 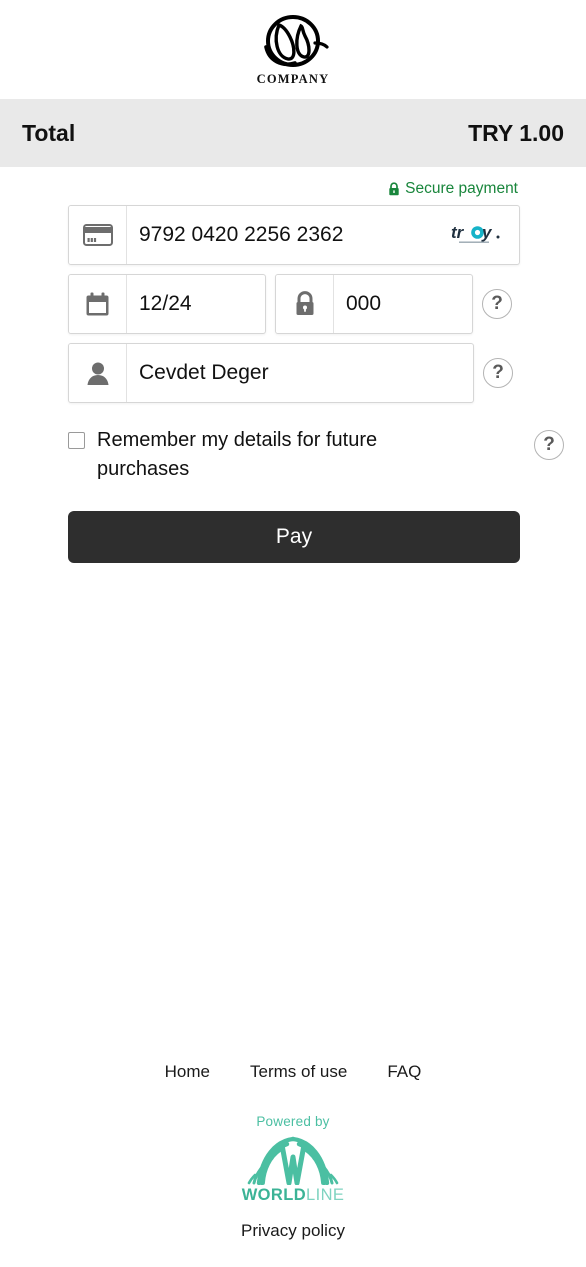 I want to click on pay-button: Pay, so click(x=294, y=537).